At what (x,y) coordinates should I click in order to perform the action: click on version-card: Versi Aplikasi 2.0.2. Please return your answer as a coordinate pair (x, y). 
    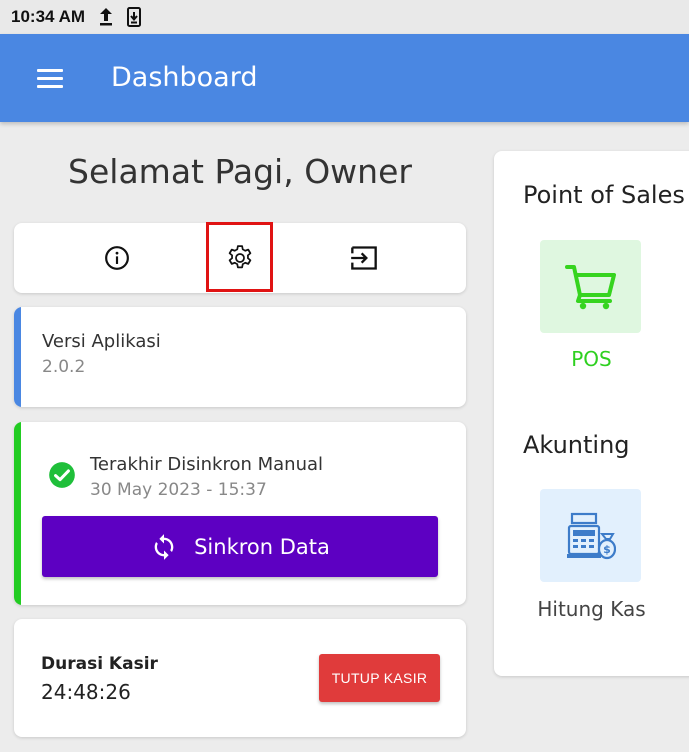
    Looking at the image, I should click on (240, 357).